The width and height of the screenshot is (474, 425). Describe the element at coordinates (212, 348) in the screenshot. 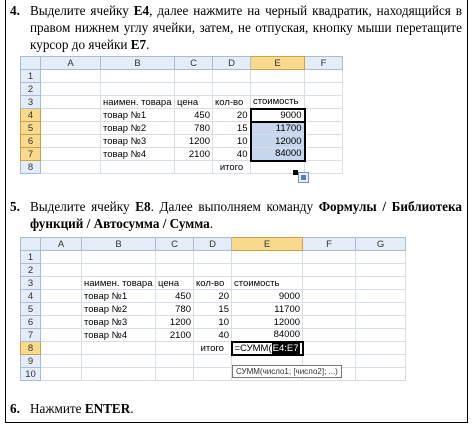

I see `total-label-cell: итого` at that location.